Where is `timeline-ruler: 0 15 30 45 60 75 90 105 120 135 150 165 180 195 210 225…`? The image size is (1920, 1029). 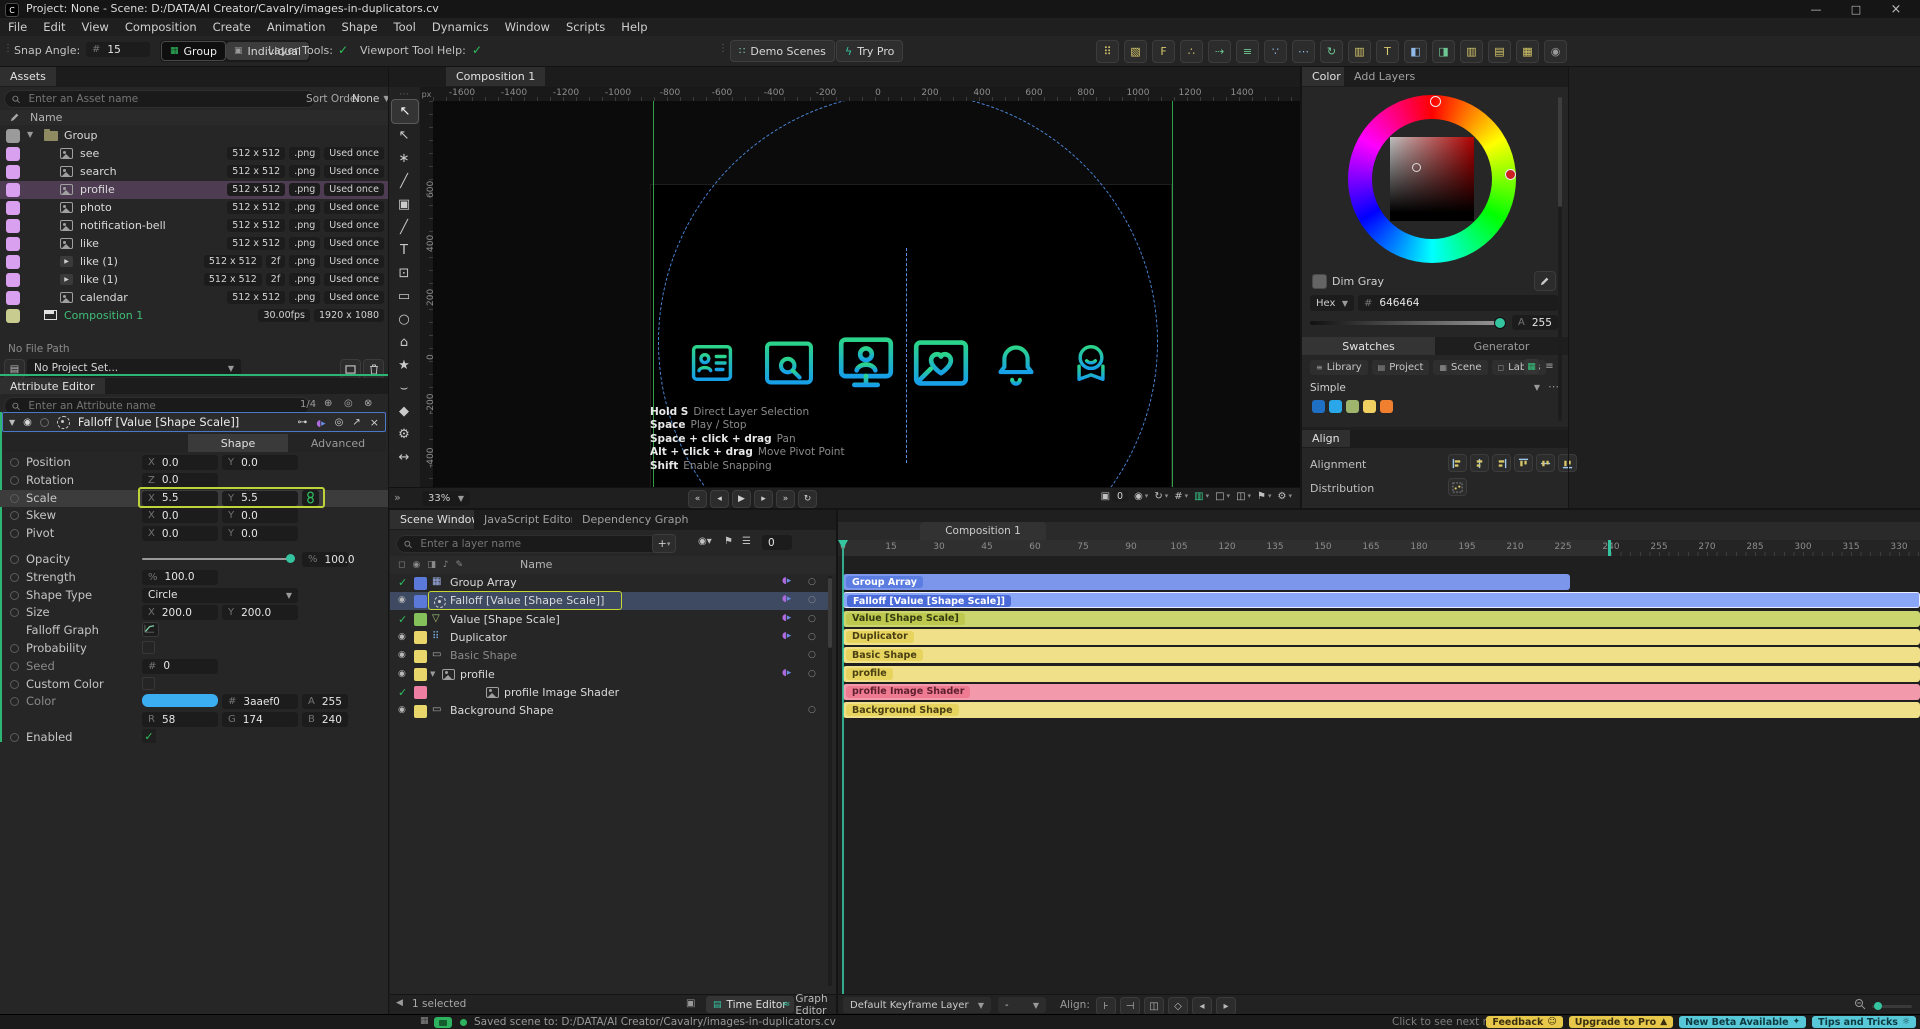 timeline-ruler: 0 15 30 45 60 75 90 105 120 135 150 165 180 195 210 225… is located at coordinates (1379, 548).